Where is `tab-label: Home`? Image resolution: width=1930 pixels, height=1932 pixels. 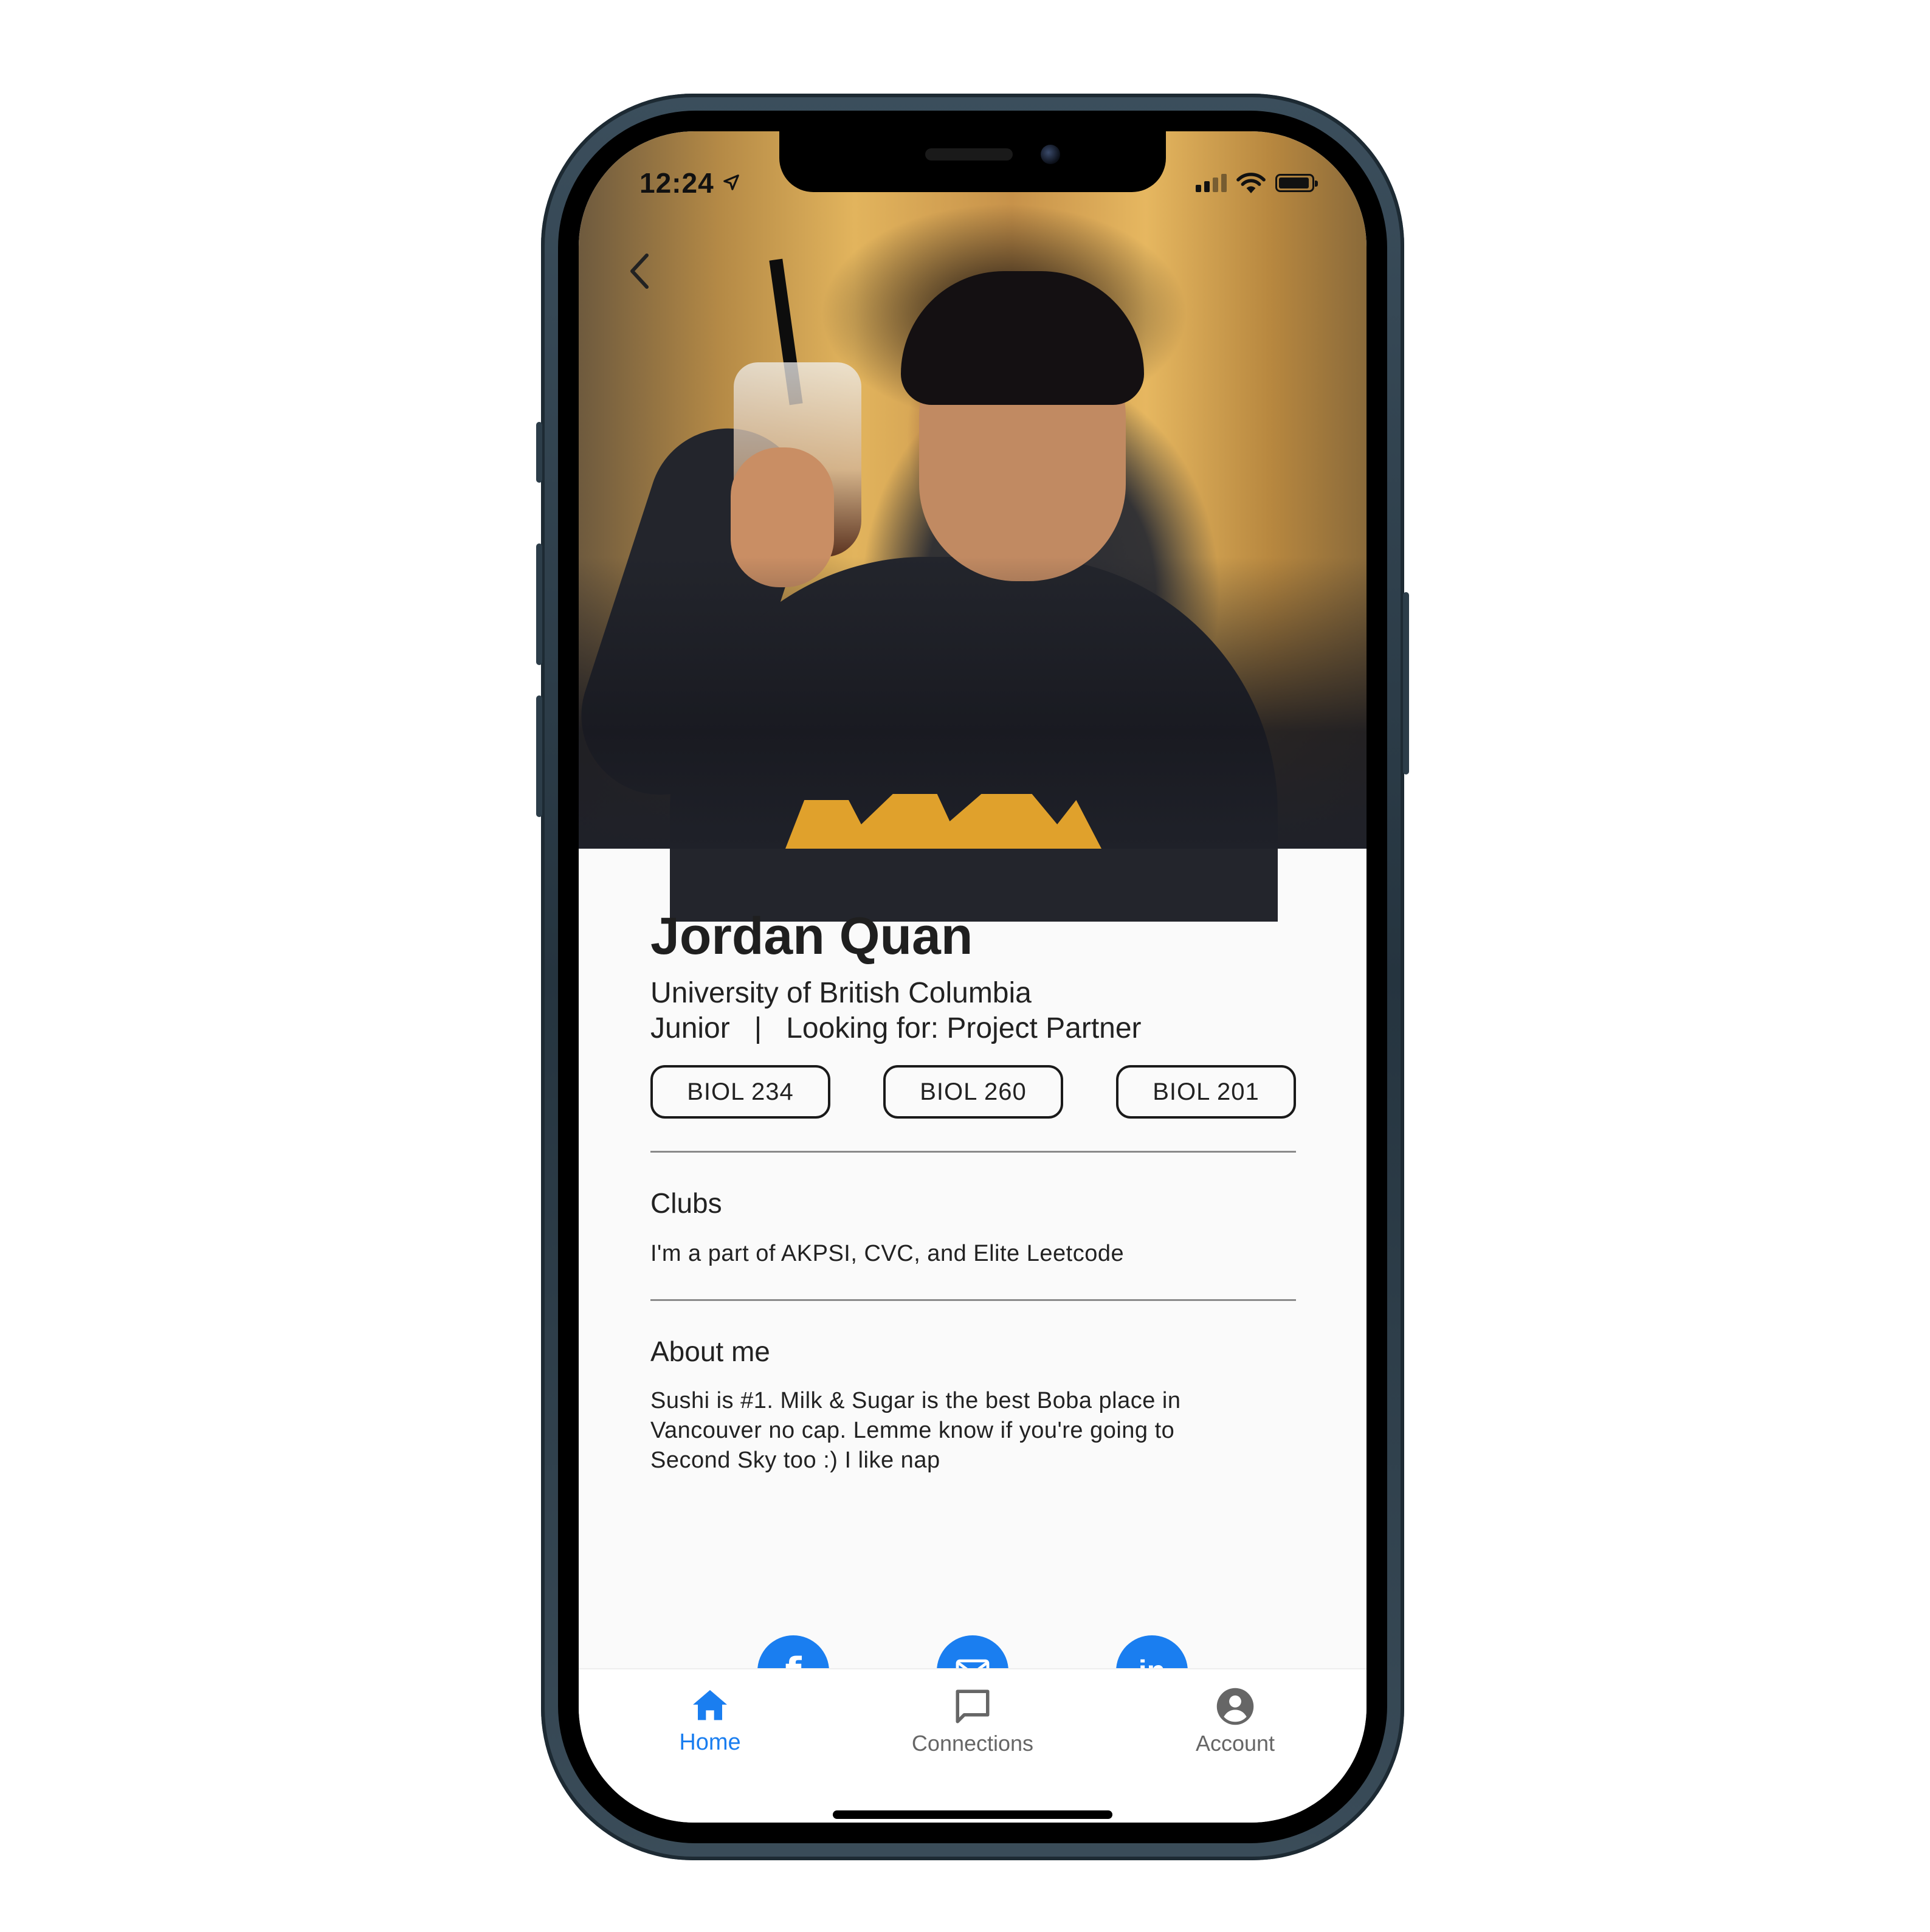
tab-label: Home is located at coordinates (710, 1742).